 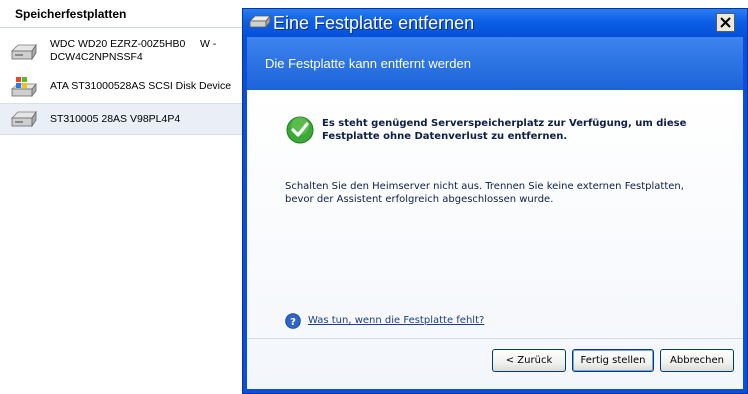 What do you see at coordinates (495, 338) in the screenshot?
I see `button-separator` at bounding box center [495, 338].